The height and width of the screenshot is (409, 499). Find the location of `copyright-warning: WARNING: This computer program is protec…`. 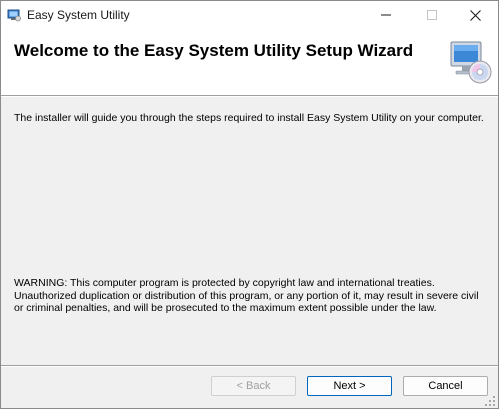

copyright-warning: WARNING: This computer program is protec… is located at coordinates (251, 296).